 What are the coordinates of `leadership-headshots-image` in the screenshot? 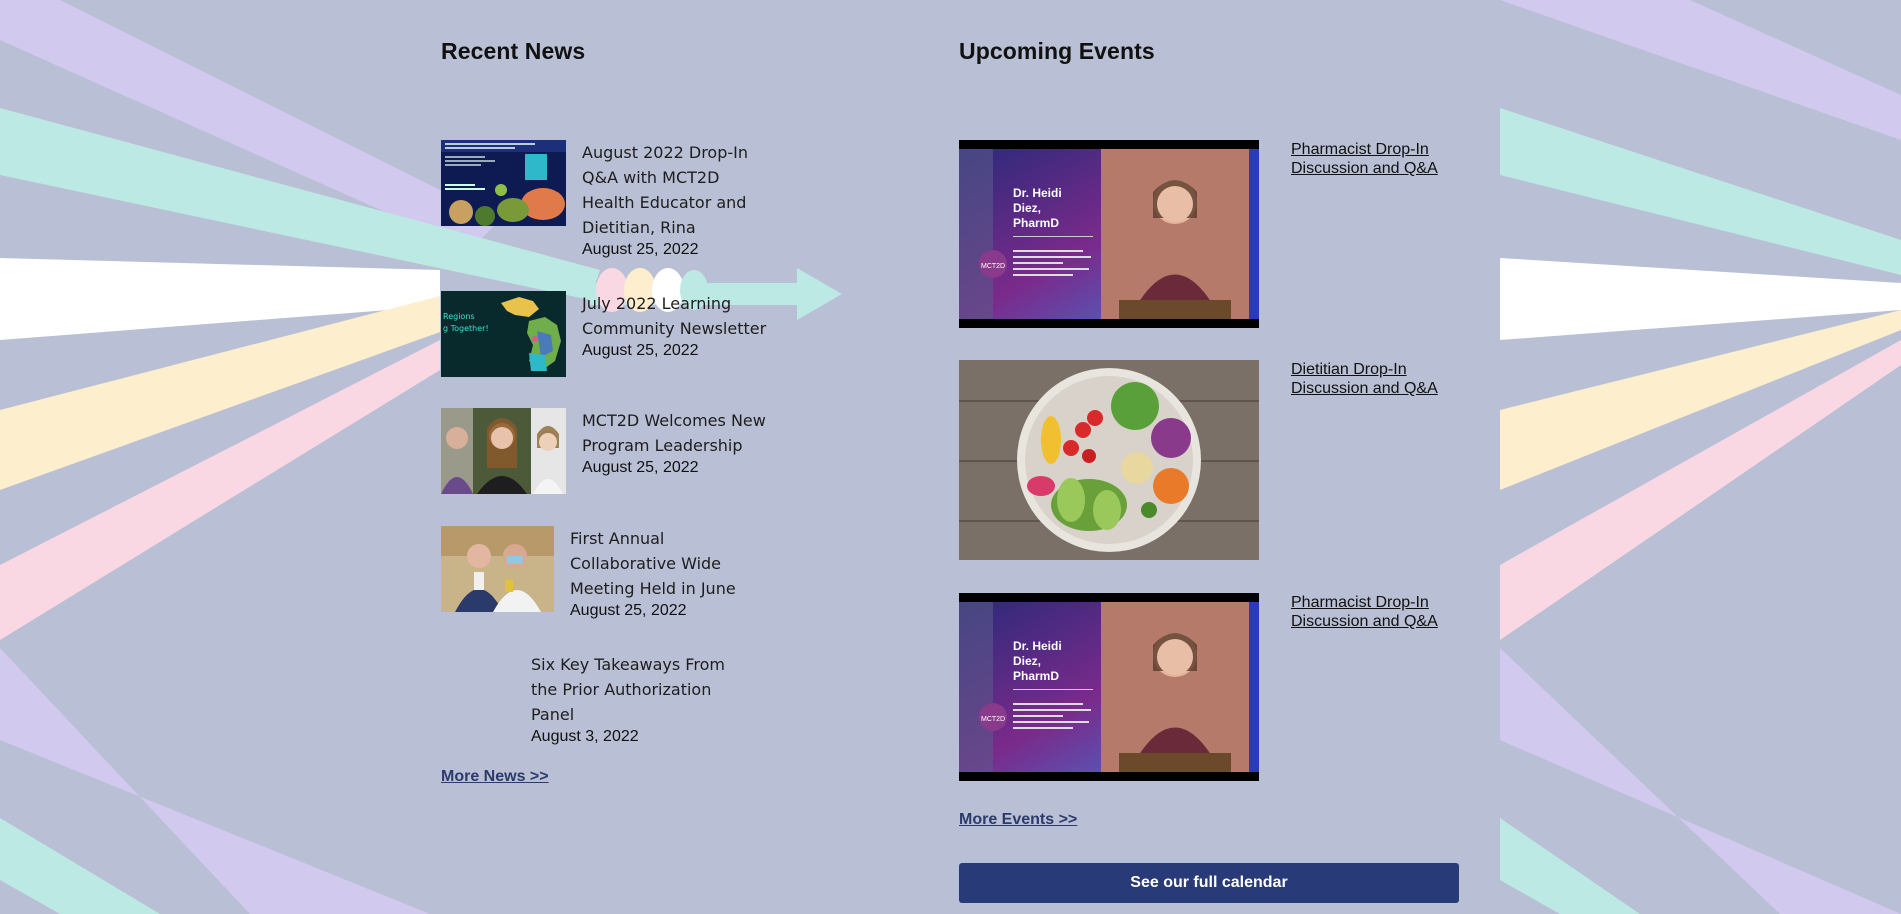 It's located at (503, 451).